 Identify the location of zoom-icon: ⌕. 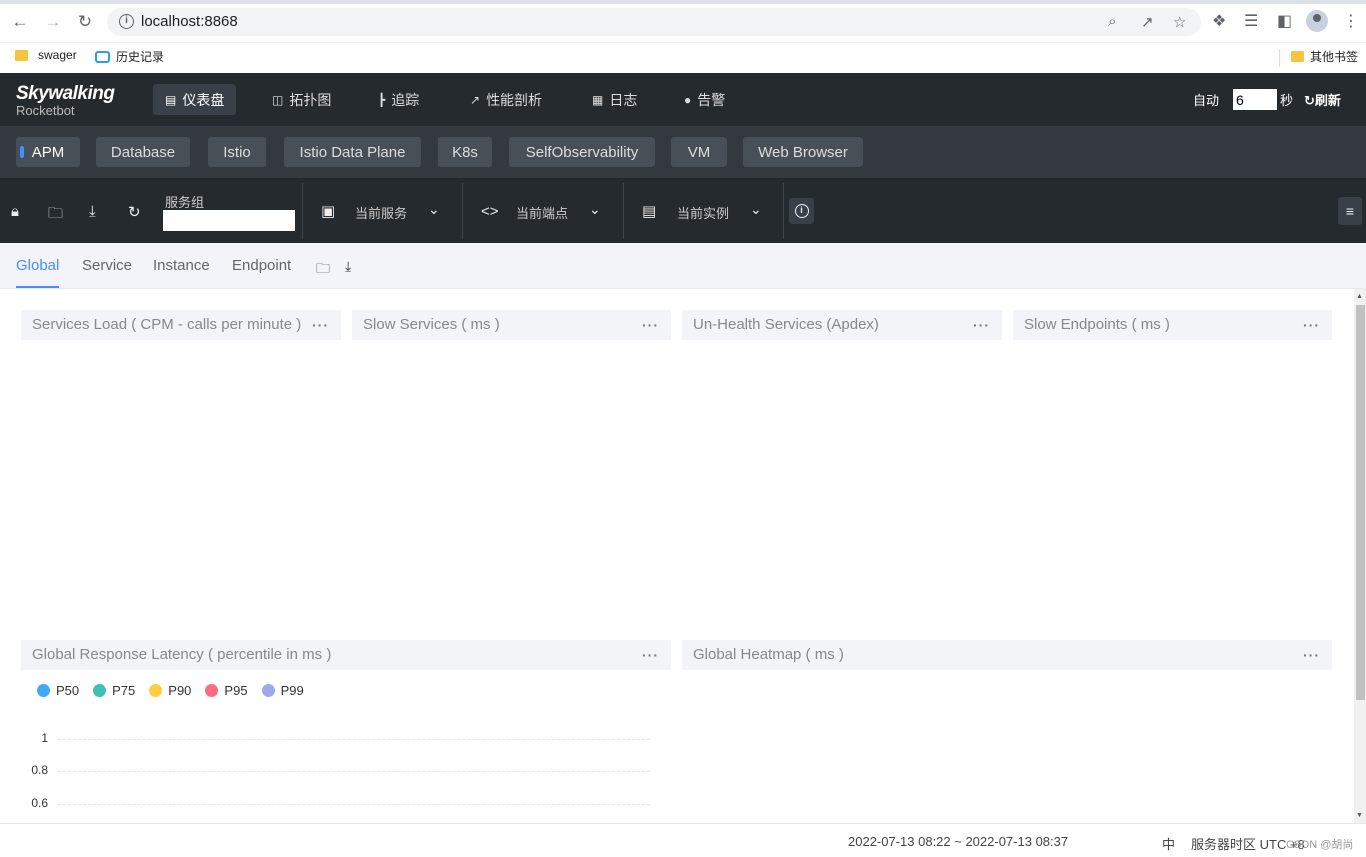
(1112, 21).